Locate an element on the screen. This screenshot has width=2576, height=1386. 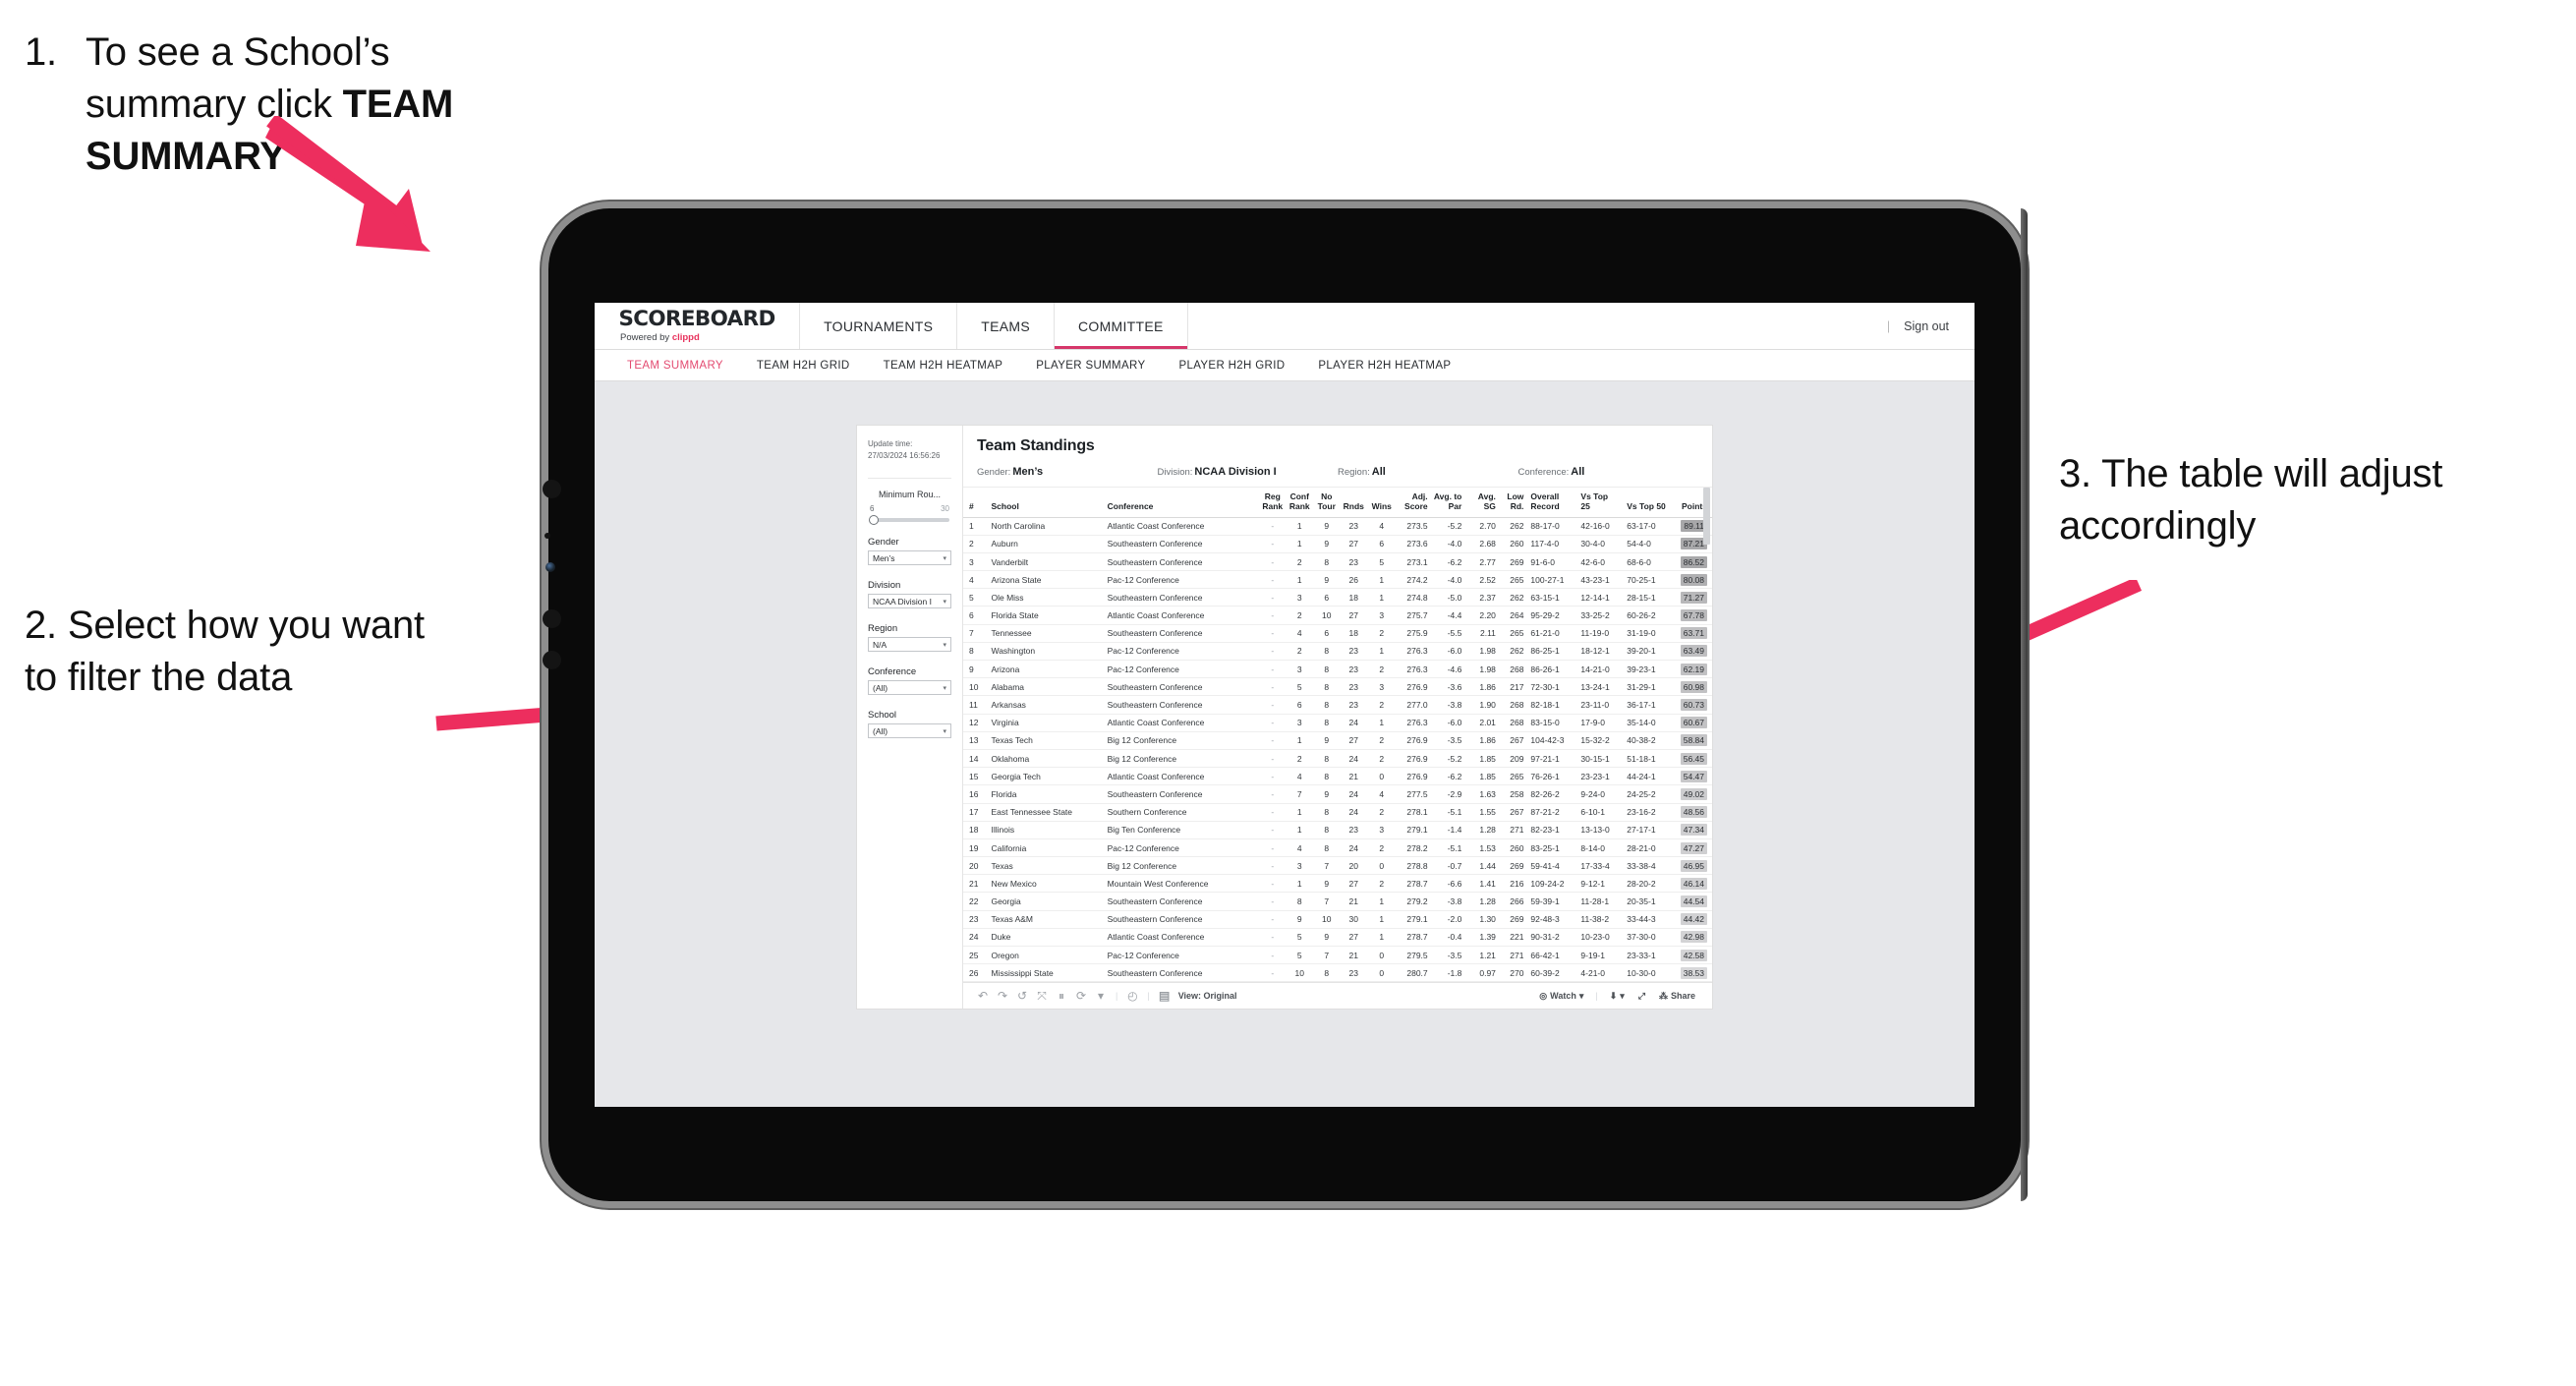
th-reg-rank: Reg Rank is located at coordinates (1273, 503).